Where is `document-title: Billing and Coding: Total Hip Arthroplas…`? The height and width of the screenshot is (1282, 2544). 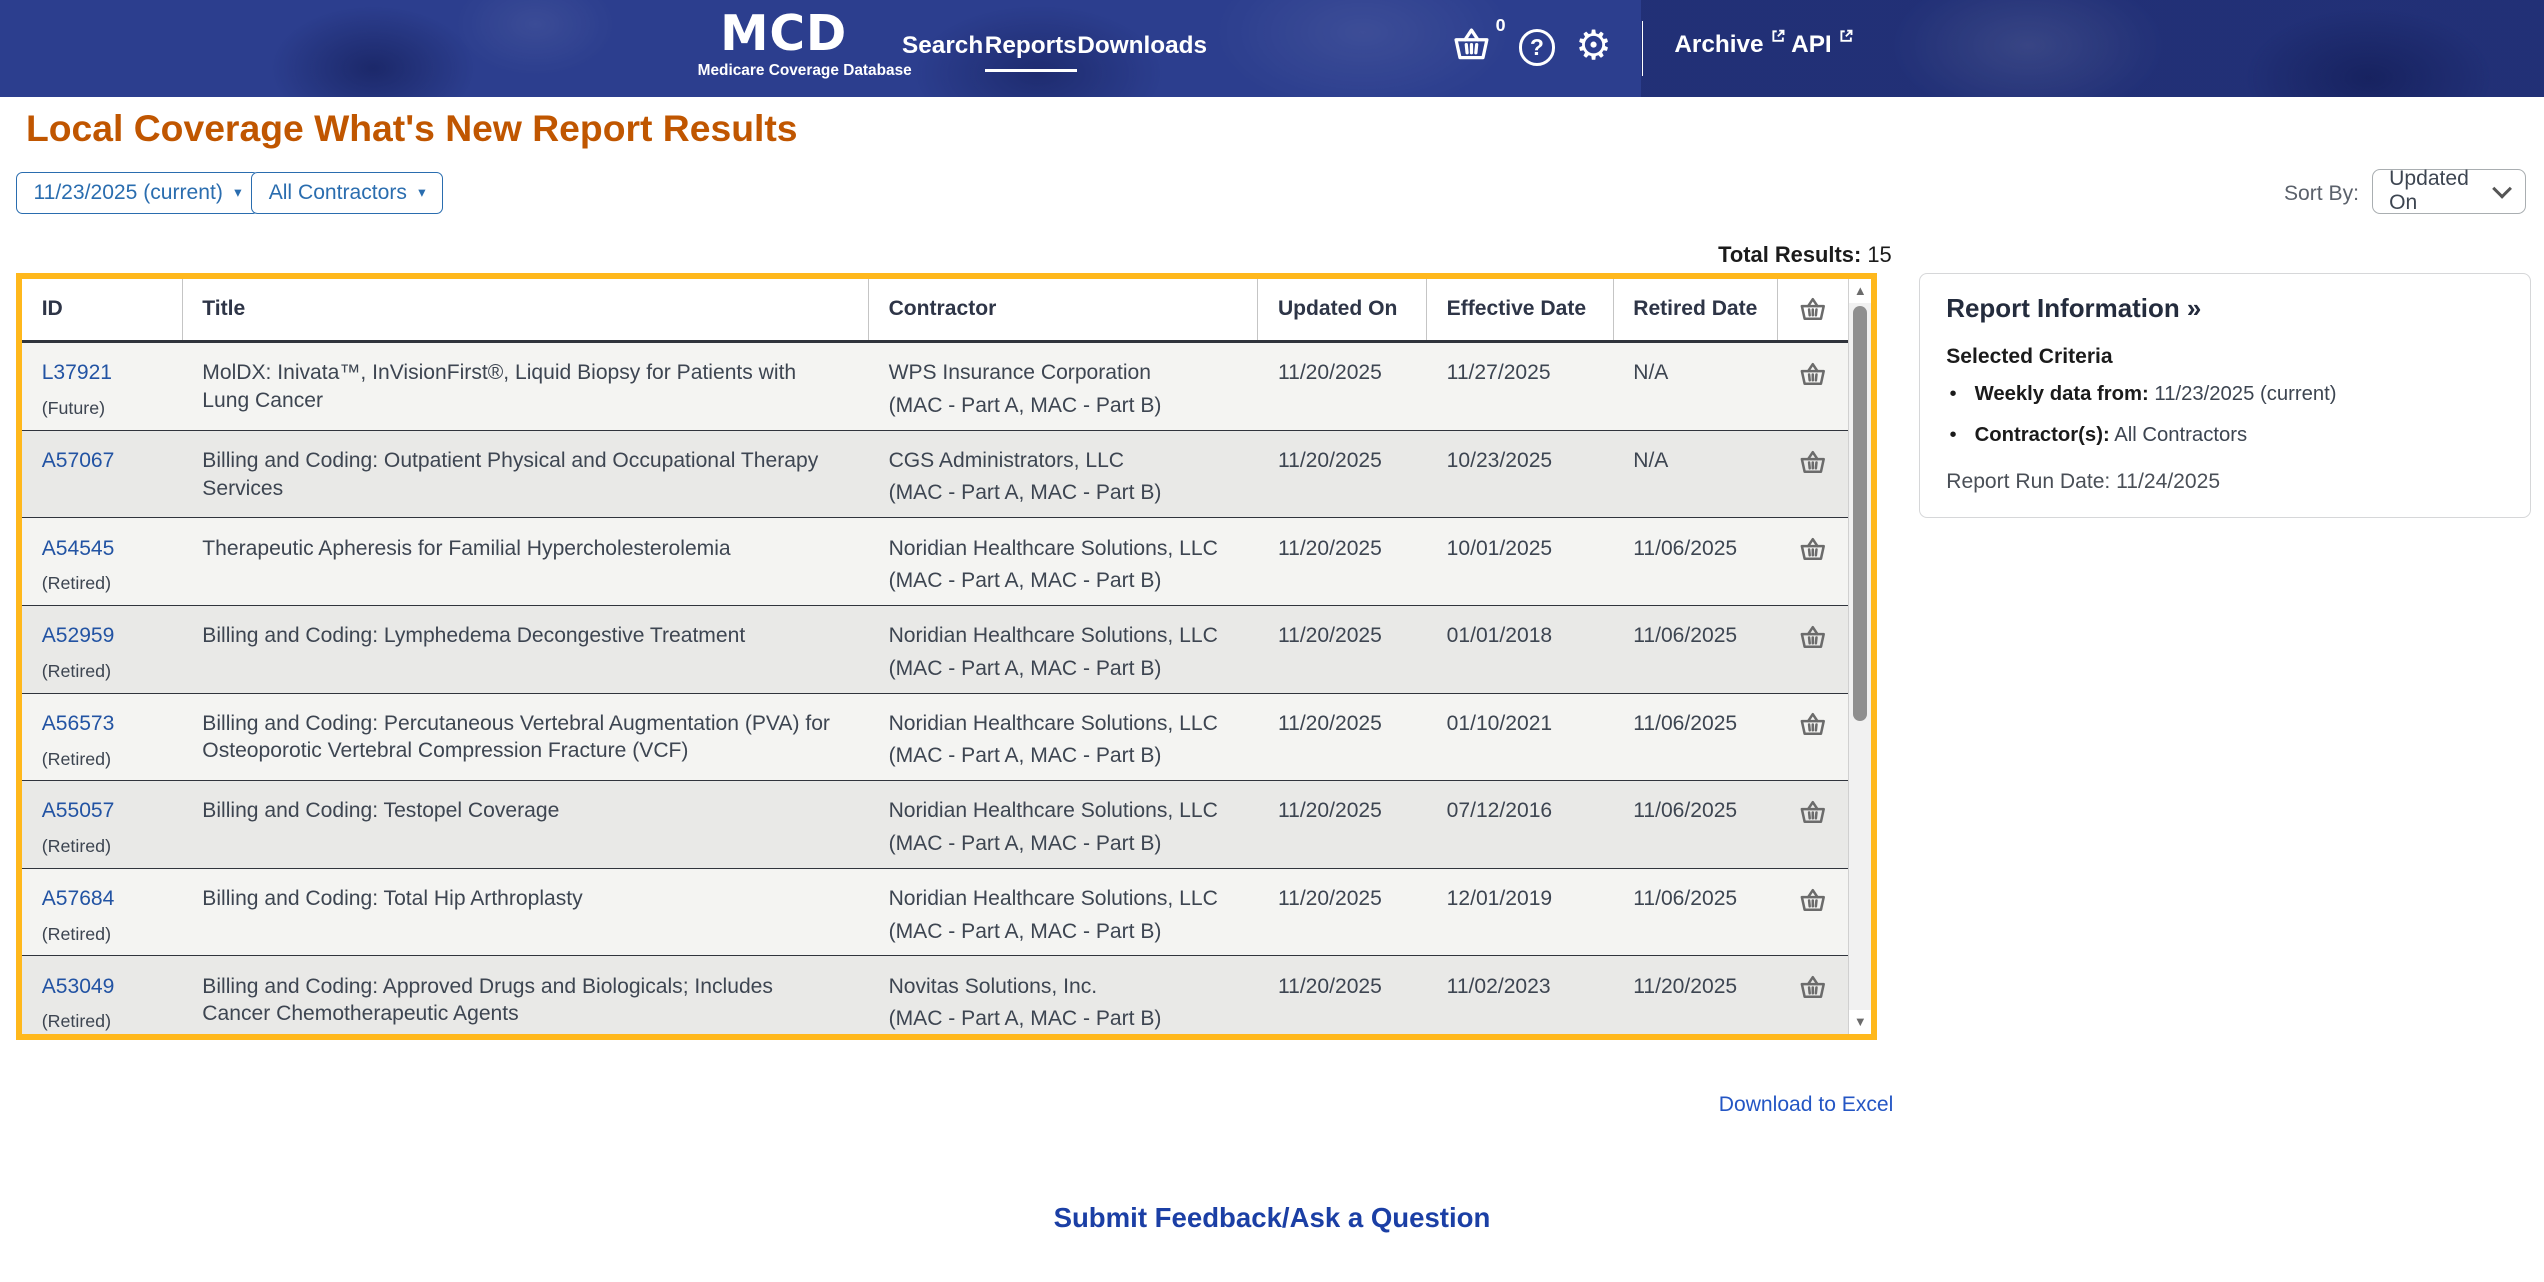
document-title: Billing and Coding: Total Hip Arthroplas… is located at coordinates (392, 899).